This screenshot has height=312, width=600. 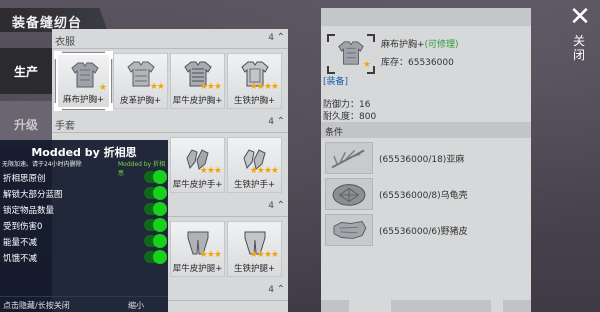 What do you see at coordinates (403, 45) in the screenshot?
I see `detail-name-text: 麻布护胸+` at bounding box center [403, 45].